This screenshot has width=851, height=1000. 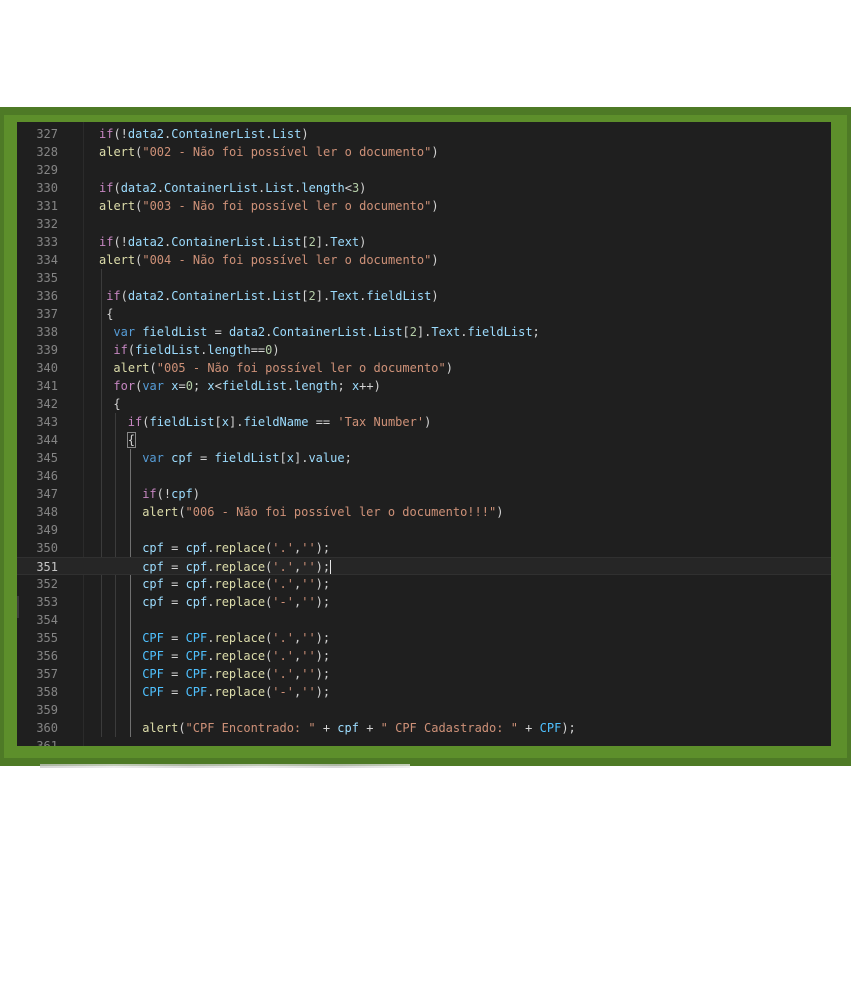 What do you see at coordinates (424, 710) in the screenshot?
I see `code-line: 359` at bounding box center [424, 710].